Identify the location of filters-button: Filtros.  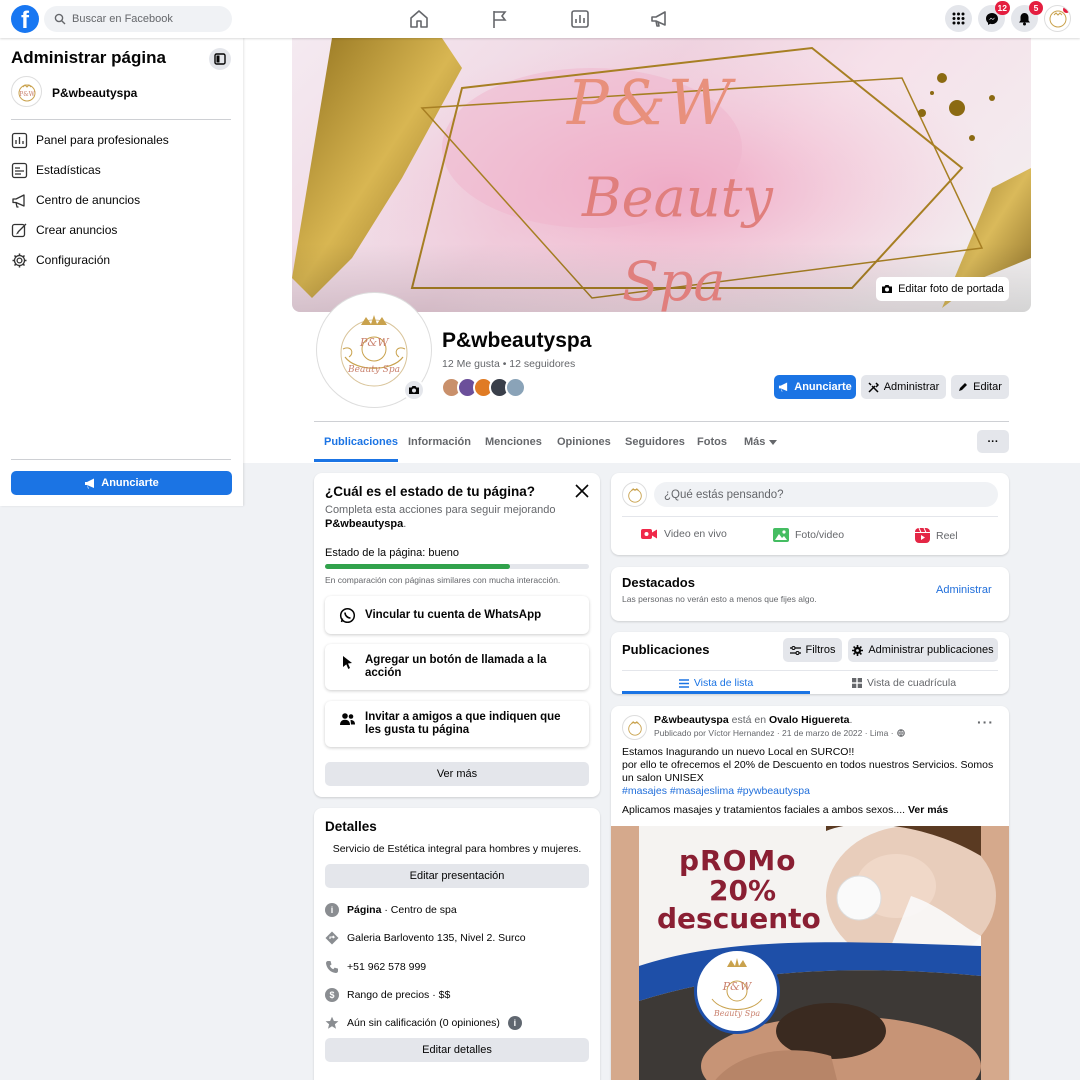
(812, 650).